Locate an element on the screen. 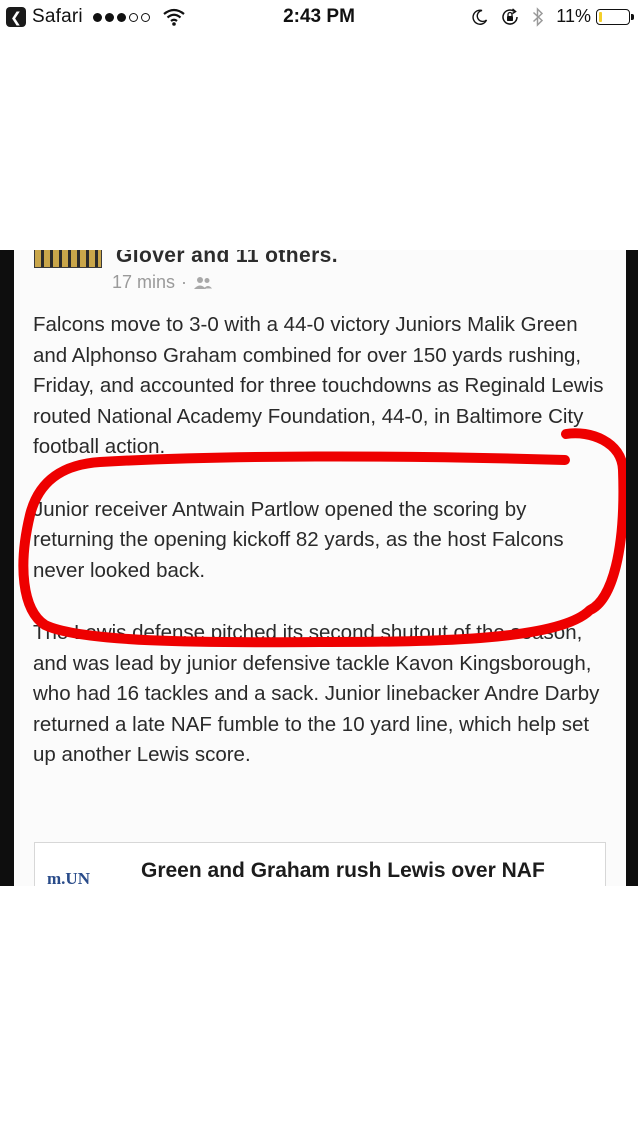  post-meta: 17 mins · is located at coordinates (162, 282).